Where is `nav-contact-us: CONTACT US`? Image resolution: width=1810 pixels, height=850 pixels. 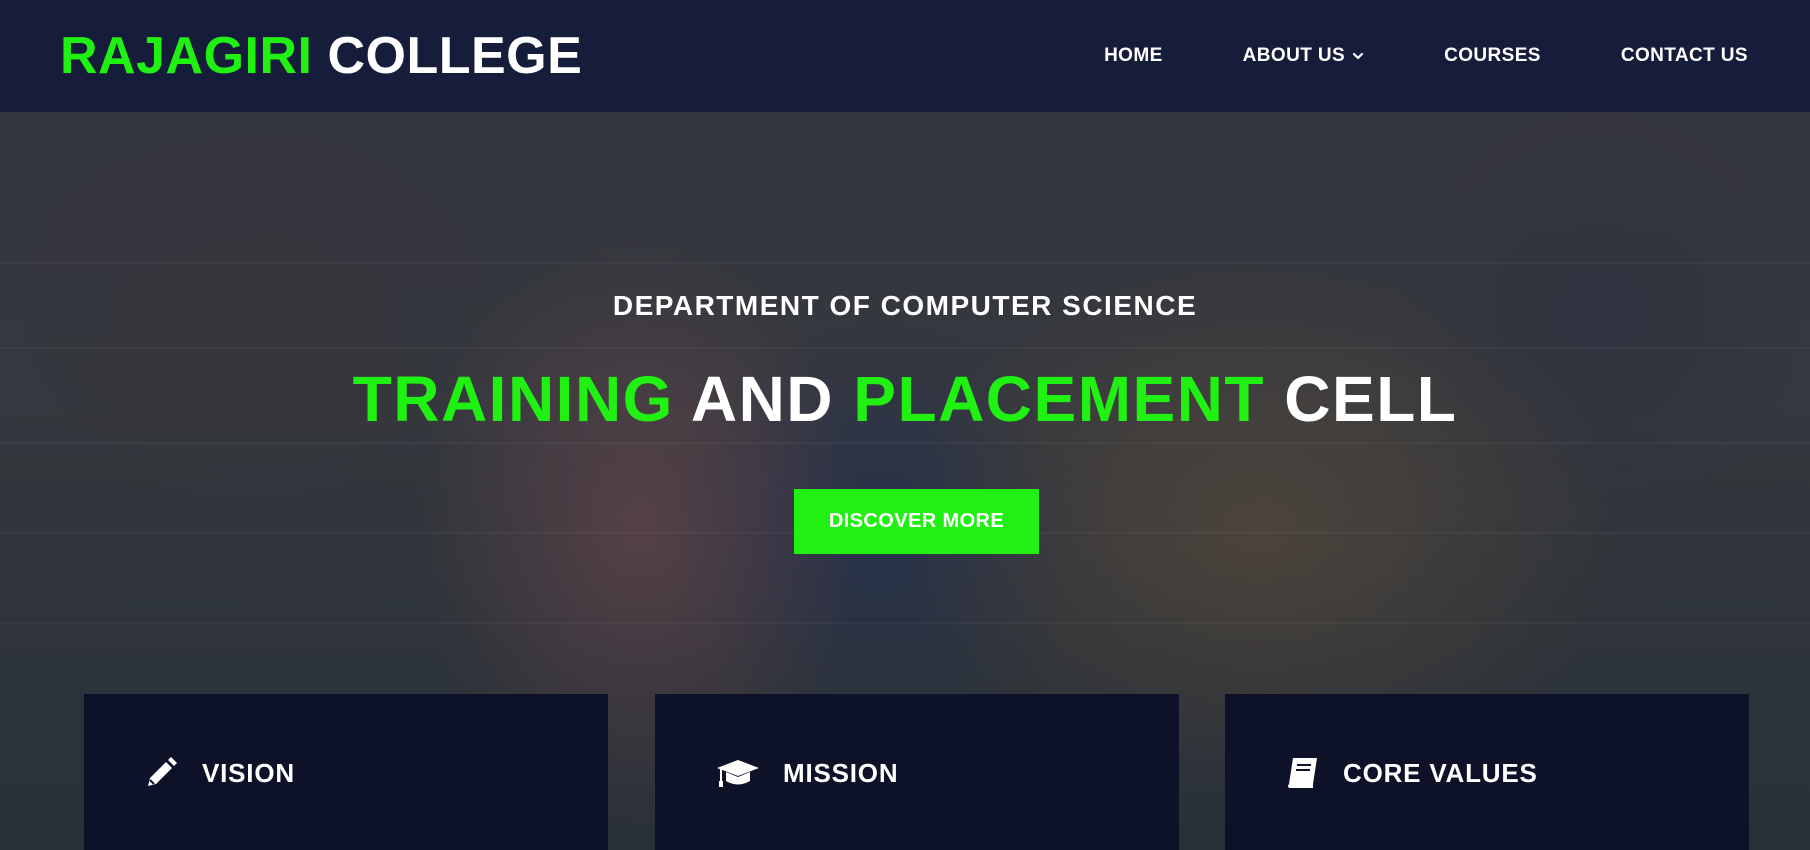 nav-contact-us: CONTACT US is located at coordinates (1684, 56).